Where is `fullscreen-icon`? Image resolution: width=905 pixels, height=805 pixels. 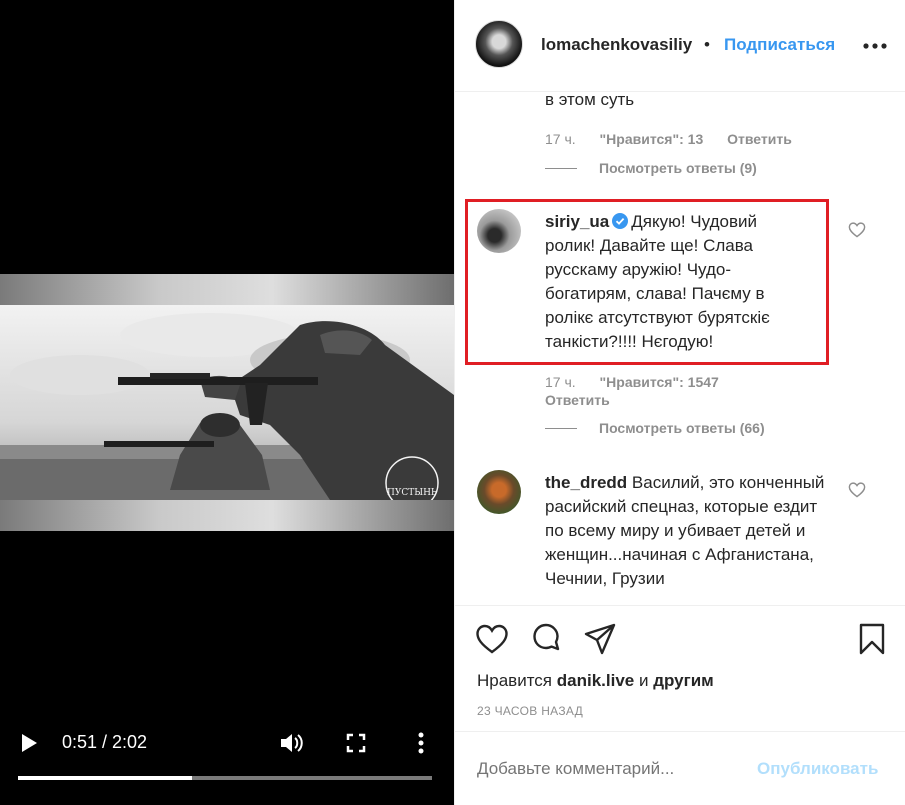 fullscreen-icon is located at coordinates (356, 743).